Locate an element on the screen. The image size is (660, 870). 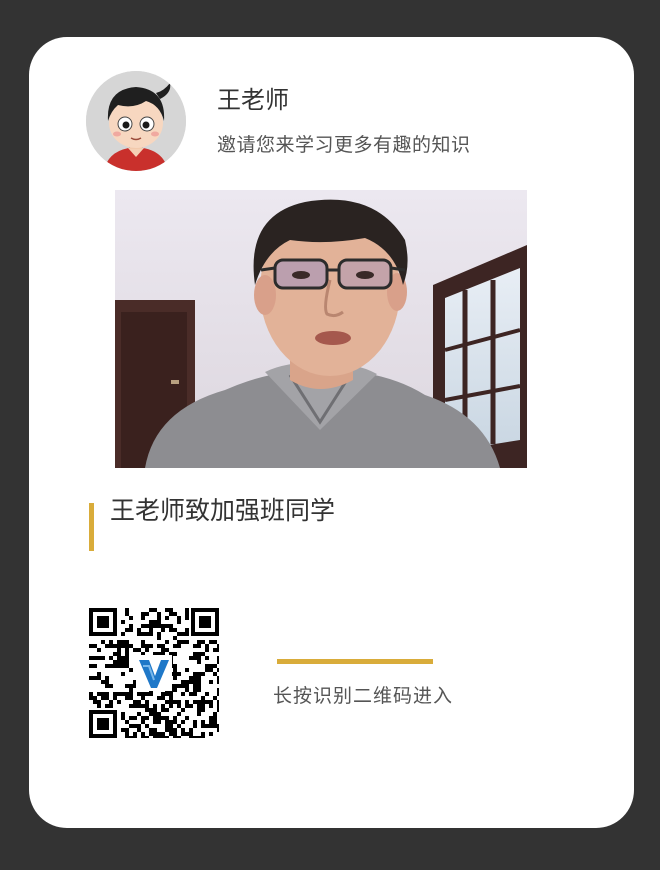
title-accent-bar is located at coordinates (91, 527).